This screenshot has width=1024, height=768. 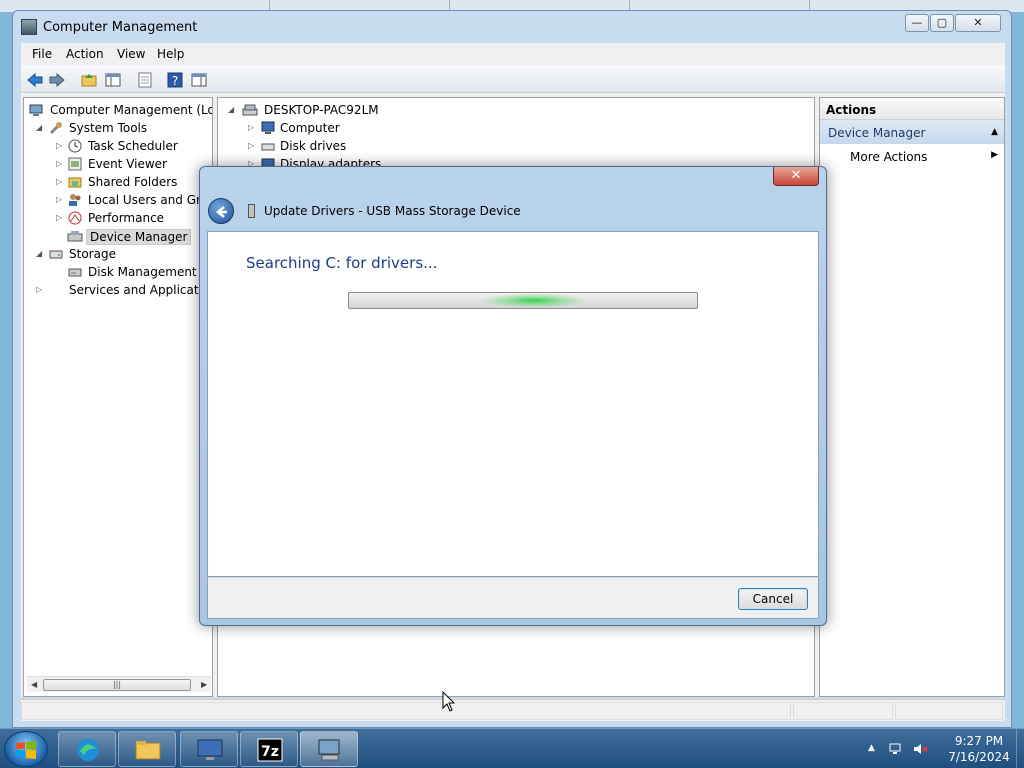 What do you see at coordinates (250, 110) in the screenshot?
I see `computer-icon` at bounding box center [250, 110].